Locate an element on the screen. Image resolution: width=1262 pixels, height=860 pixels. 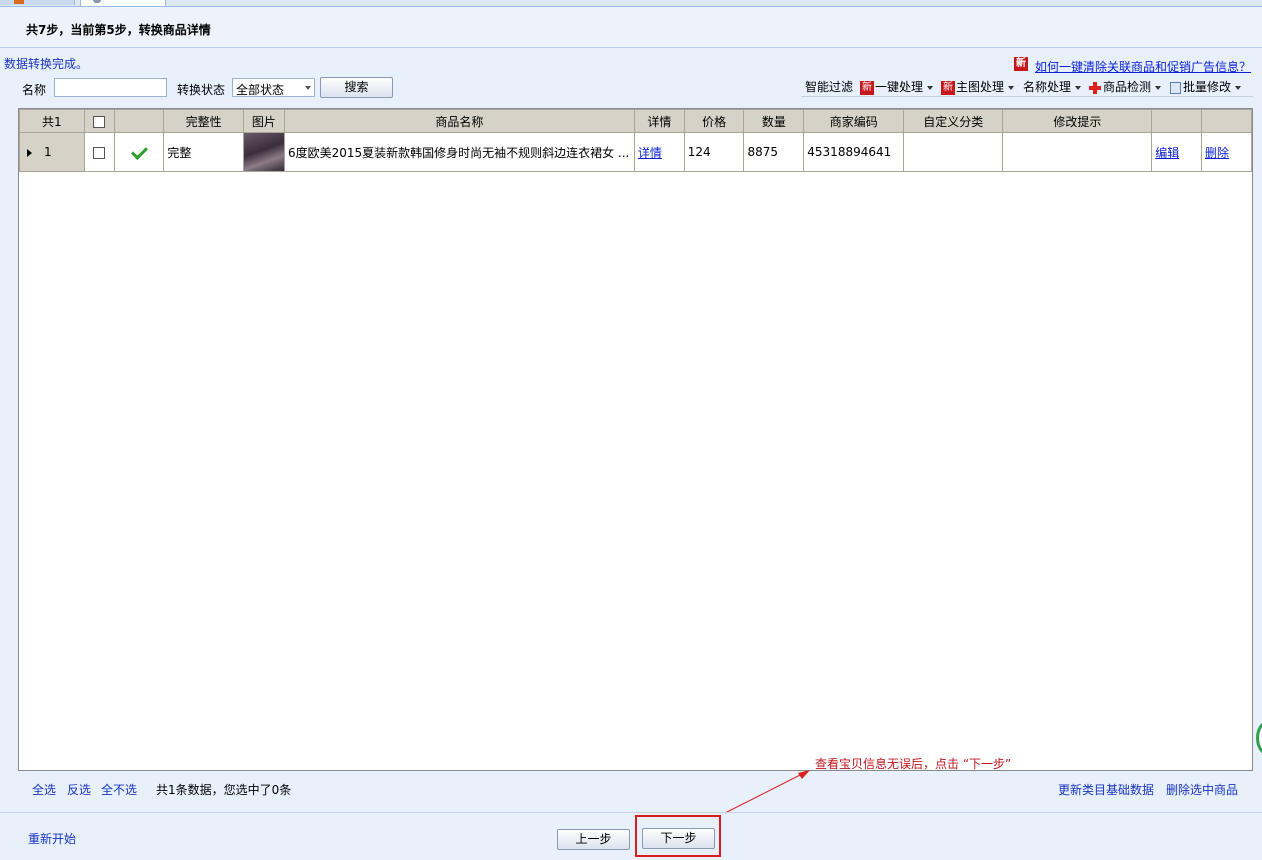
product-thumbnail is located at coordinates (264, 152).